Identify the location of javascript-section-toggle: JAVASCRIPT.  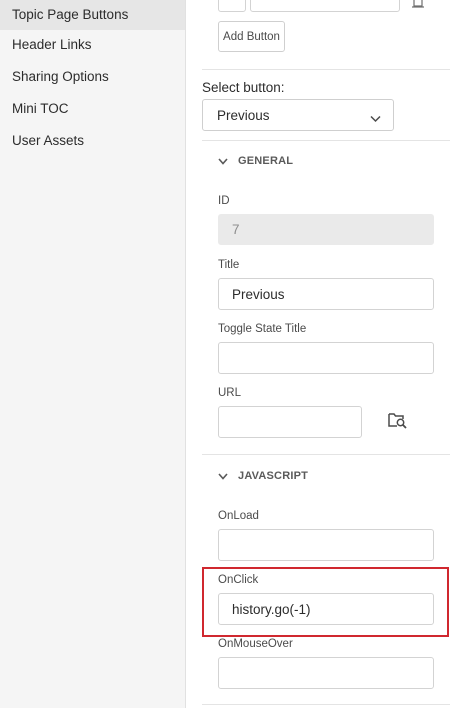
(263, 476).